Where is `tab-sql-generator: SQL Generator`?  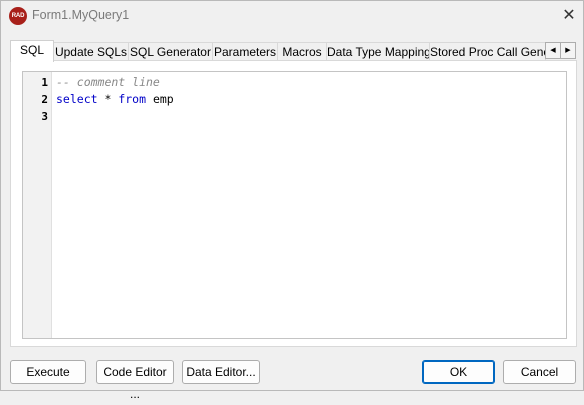 tab-sql-generator: SQL Generator is located at coordinates (170, 51).